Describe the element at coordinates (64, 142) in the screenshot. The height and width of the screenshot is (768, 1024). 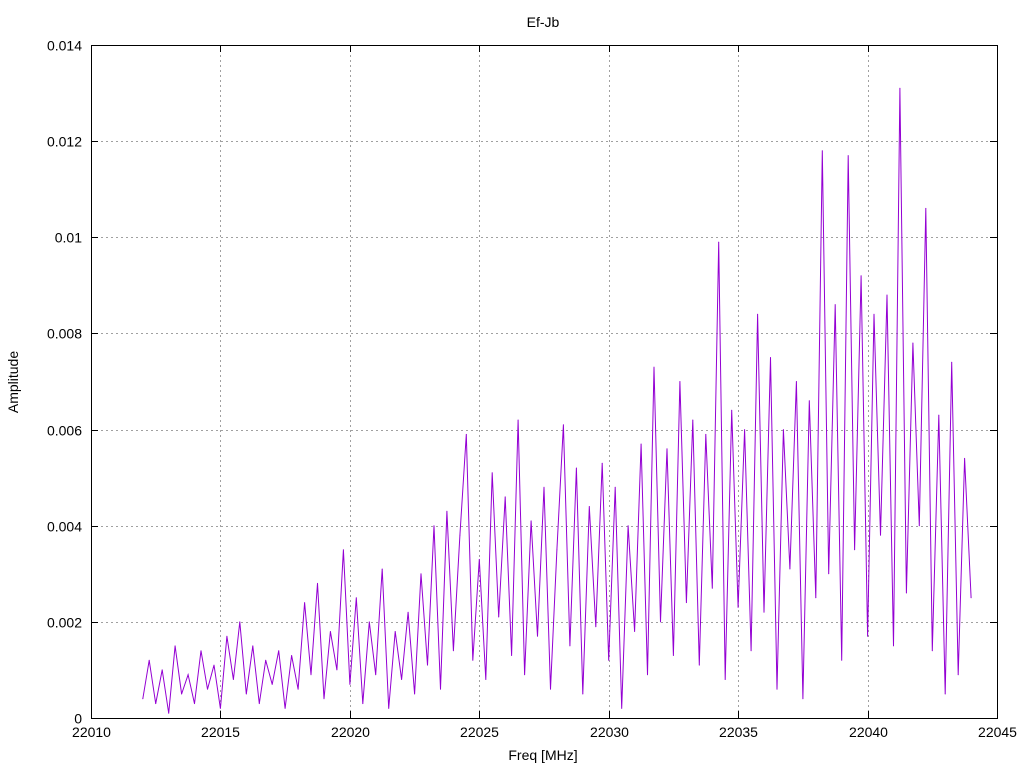
I see `y-tick-label: 0.012` at that location.